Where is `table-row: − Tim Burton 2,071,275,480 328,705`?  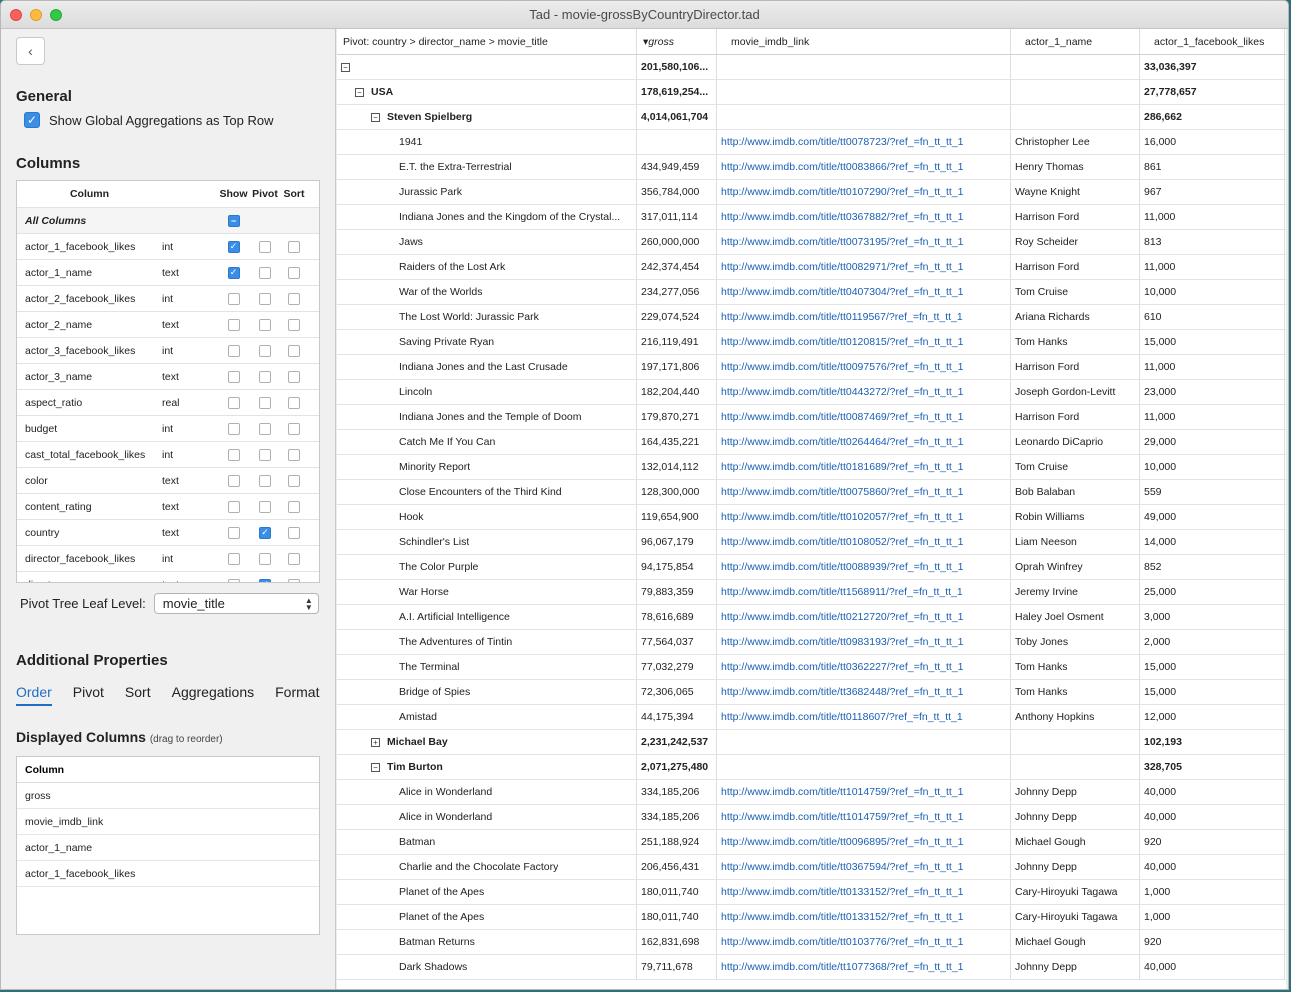
table-row: − Tim Burton 2,071,275,480 328,705 is located at coordinates (811, 767).